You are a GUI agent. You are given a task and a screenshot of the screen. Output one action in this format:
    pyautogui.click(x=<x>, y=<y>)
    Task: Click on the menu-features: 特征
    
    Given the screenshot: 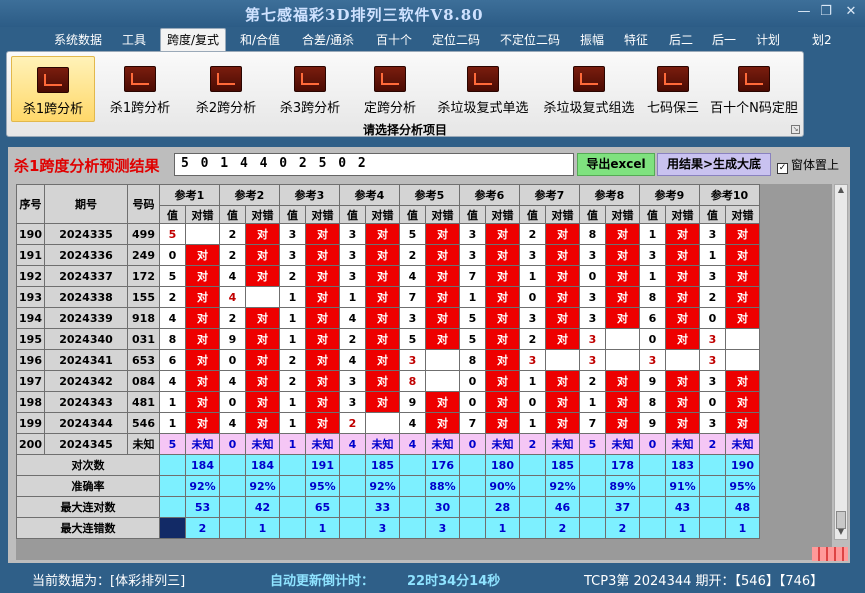 What is the action you would take?
    pyautogui.click(x=636, y=39)
    